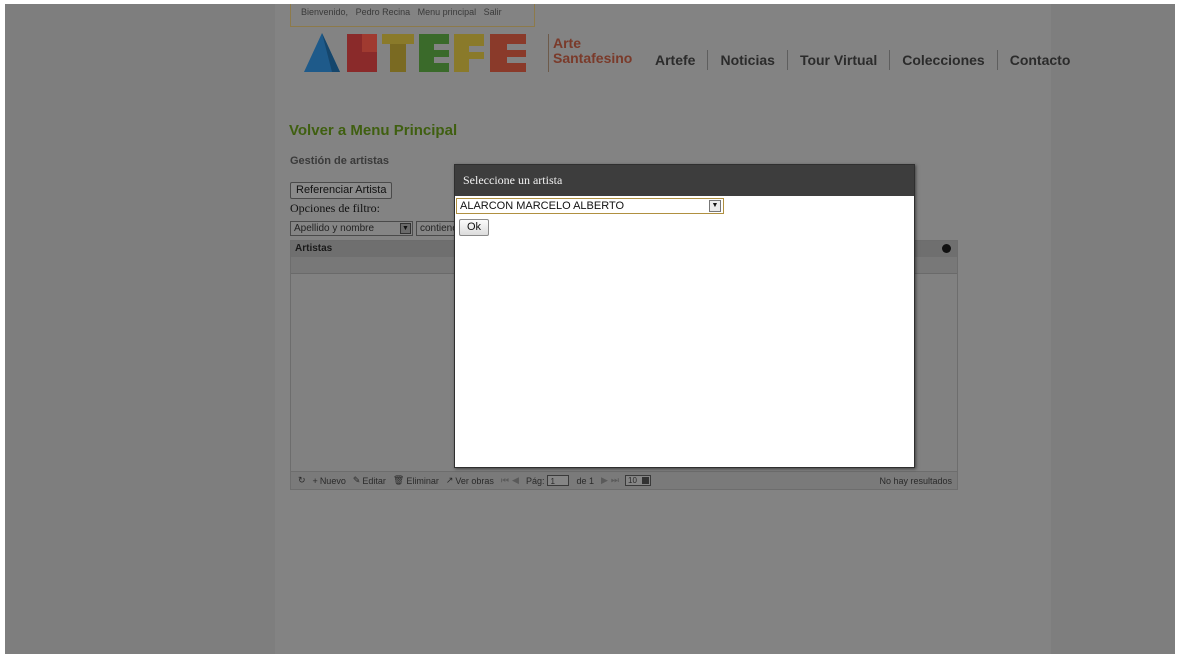 The image size is (1177, 654). Describe the element at coordinates (567, 43) in the screenshot. I see `brand-line-1: Arte` at that location.